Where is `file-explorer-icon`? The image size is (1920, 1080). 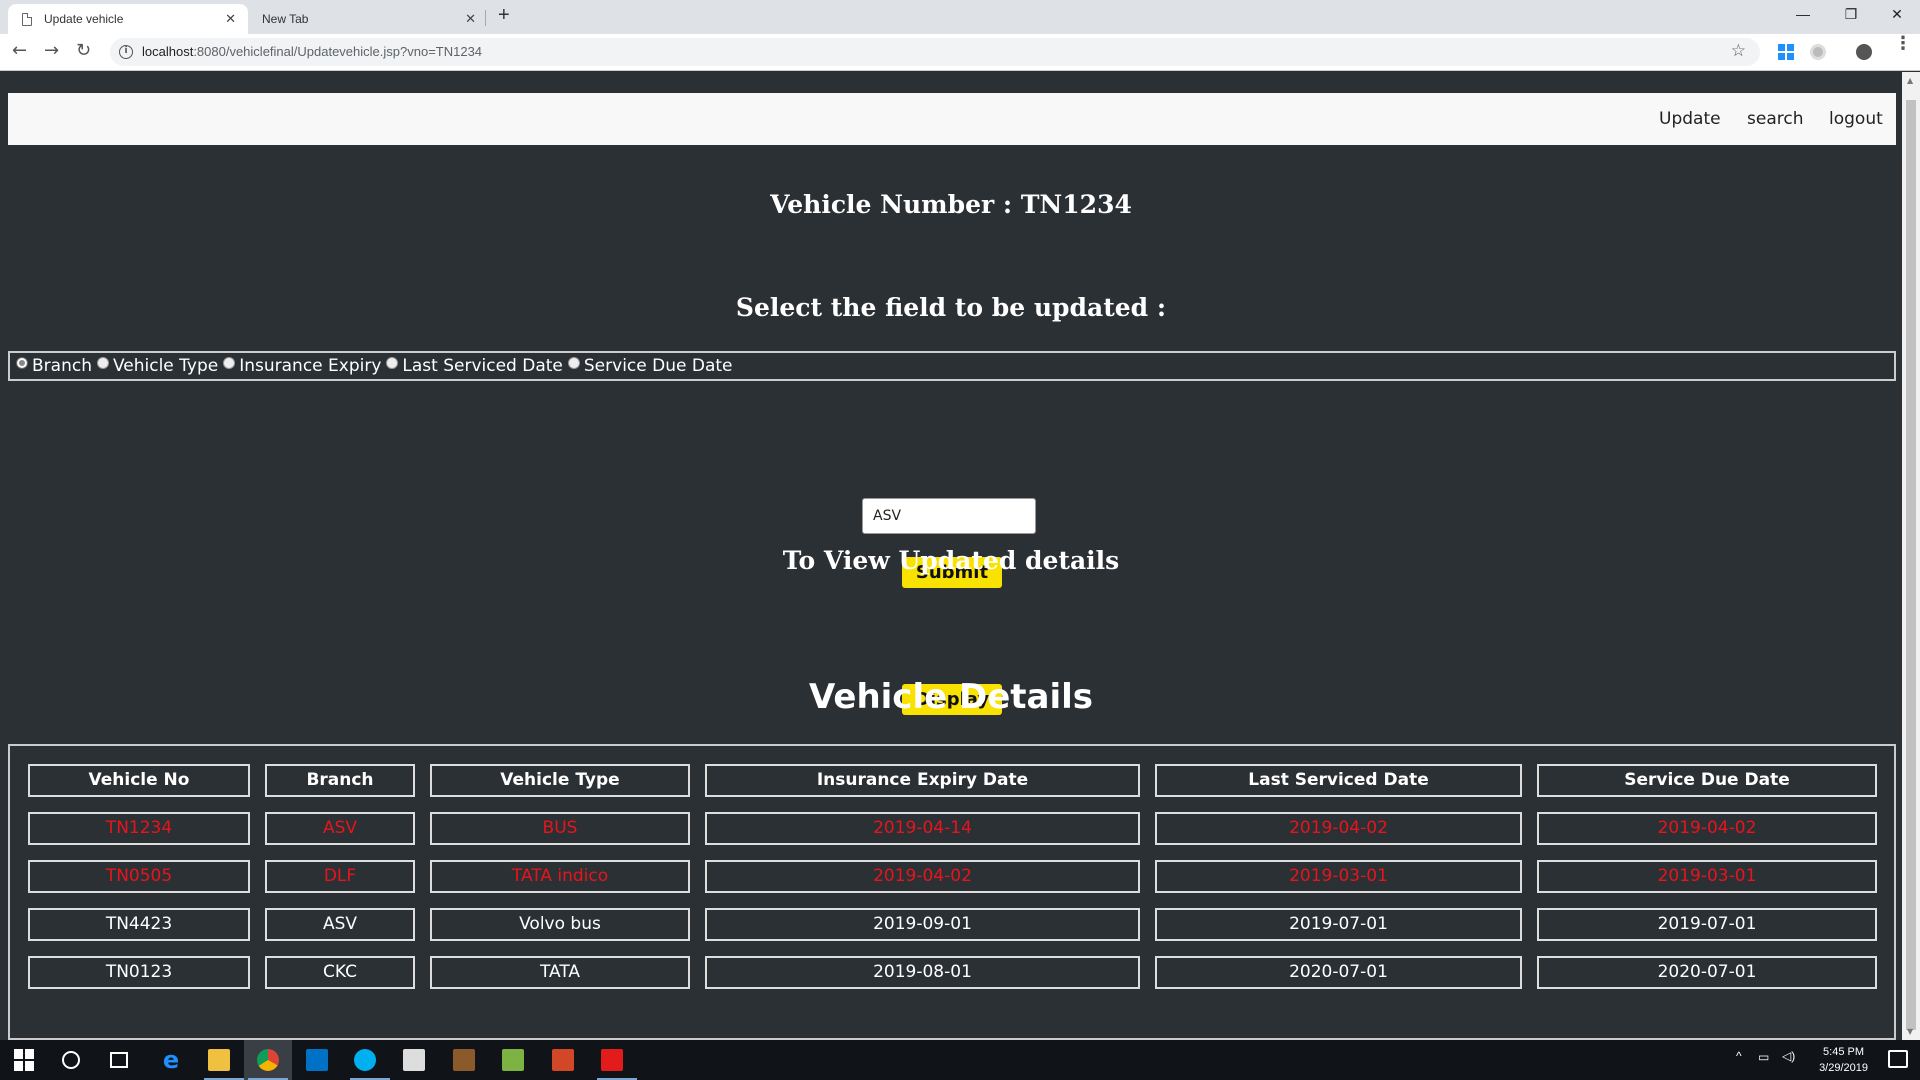 file-explorer-icon is located at coordinates (219, 1060).